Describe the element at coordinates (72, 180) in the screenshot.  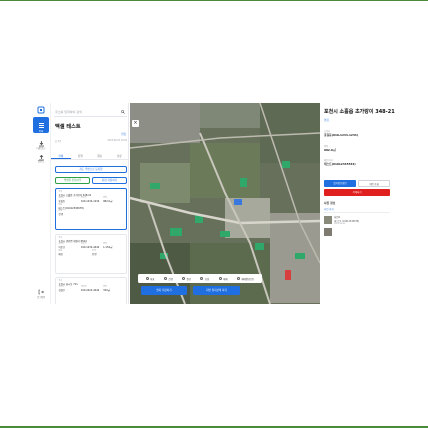
I see `make-parcel-button: 맥셀을 만들어주` at that location.